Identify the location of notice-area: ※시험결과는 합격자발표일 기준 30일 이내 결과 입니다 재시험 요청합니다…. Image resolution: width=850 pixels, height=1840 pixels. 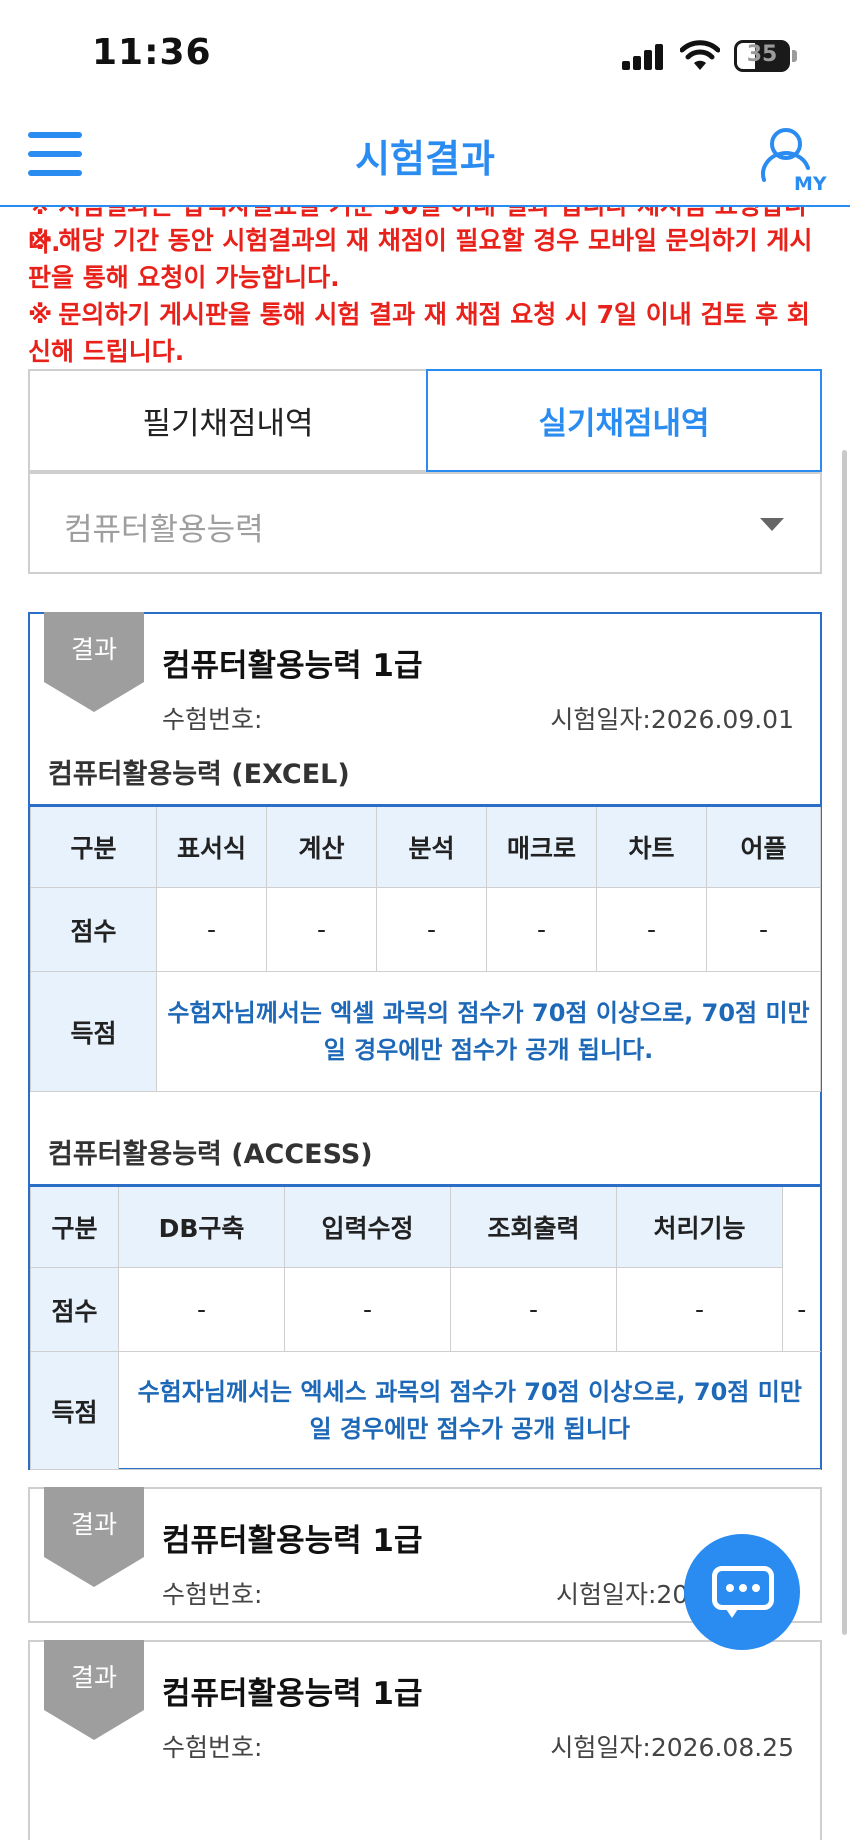
(425, 287).